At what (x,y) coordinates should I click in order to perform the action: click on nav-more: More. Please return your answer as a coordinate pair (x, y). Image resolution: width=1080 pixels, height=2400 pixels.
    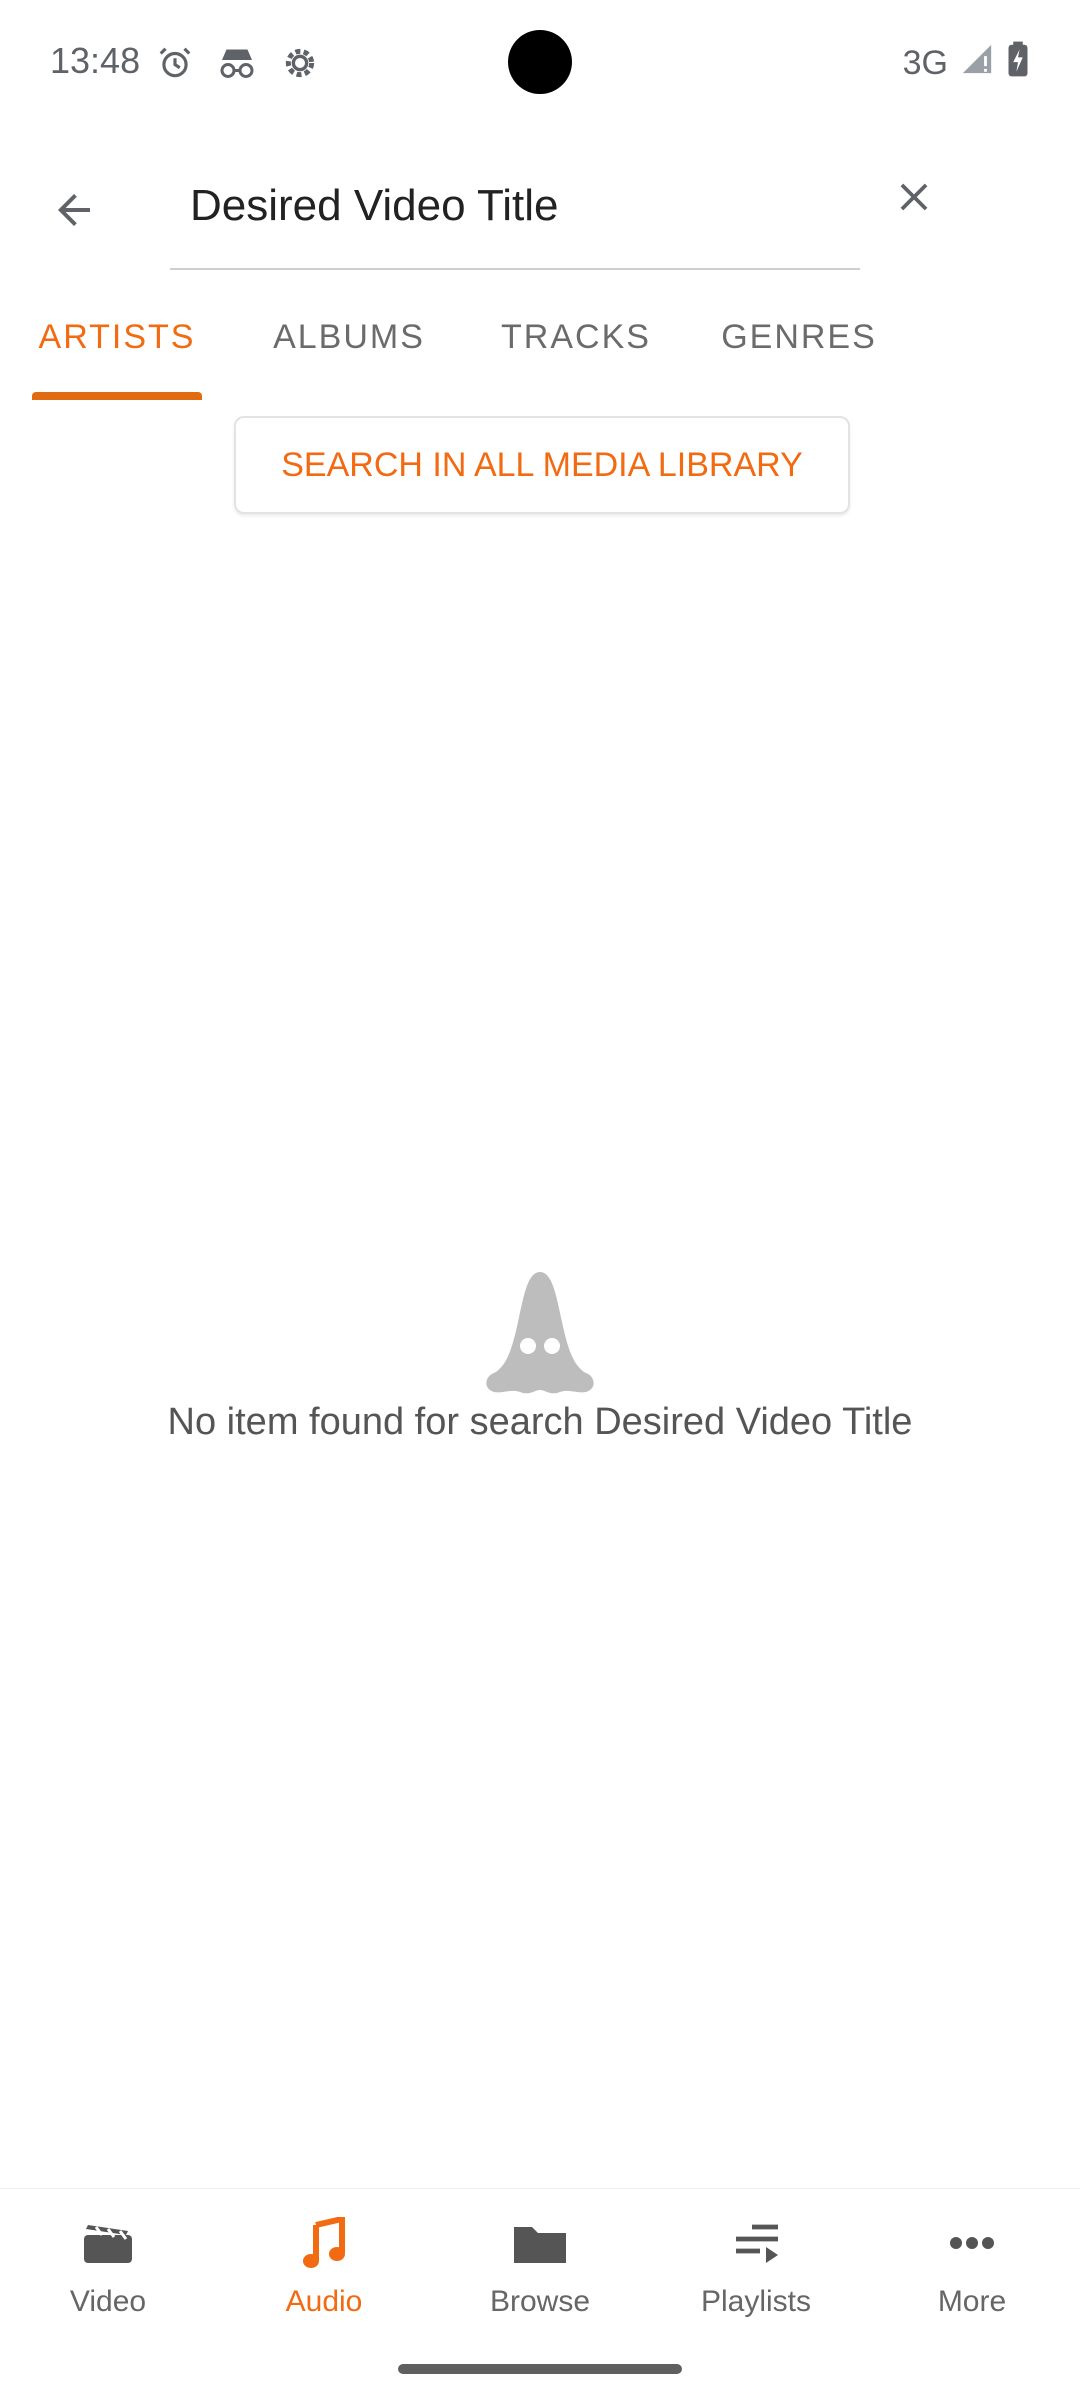
    Looking at the image, I should click on (972, 2264).